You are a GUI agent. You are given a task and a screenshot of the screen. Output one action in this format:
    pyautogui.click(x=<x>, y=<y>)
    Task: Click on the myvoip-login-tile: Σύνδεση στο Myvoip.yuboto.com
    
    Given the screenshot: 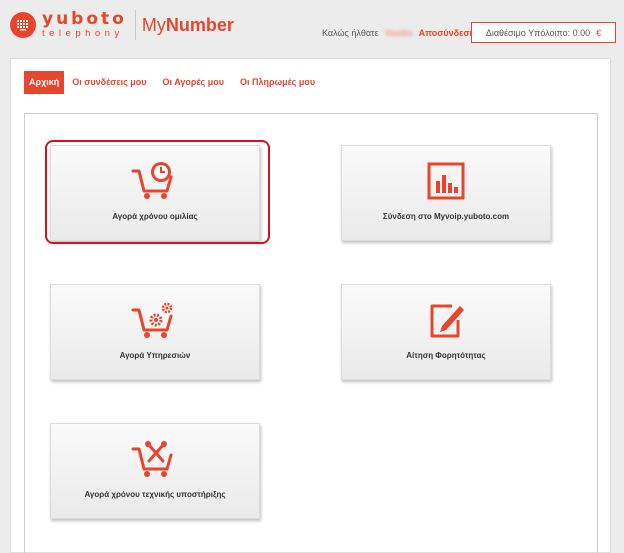 What is the action you would take?
    pyautogui.click(x=446, y=193)
    